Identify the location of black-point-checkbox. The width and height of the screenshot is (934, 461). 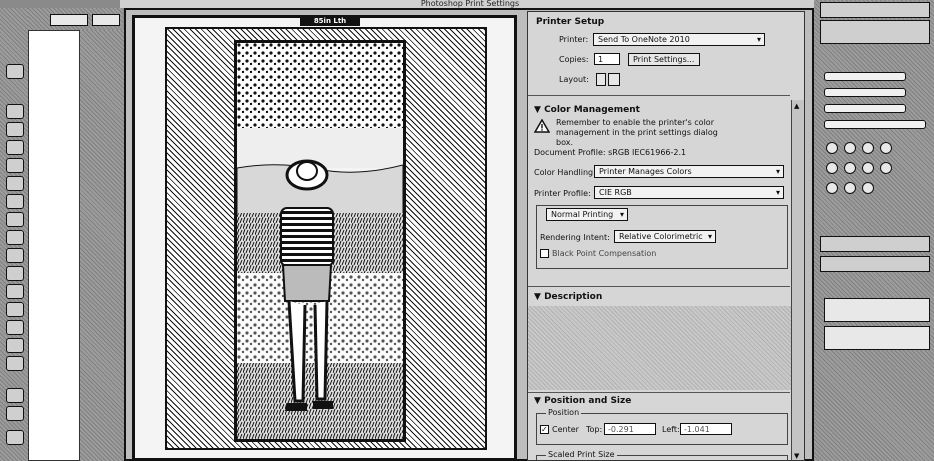
(544, 253).